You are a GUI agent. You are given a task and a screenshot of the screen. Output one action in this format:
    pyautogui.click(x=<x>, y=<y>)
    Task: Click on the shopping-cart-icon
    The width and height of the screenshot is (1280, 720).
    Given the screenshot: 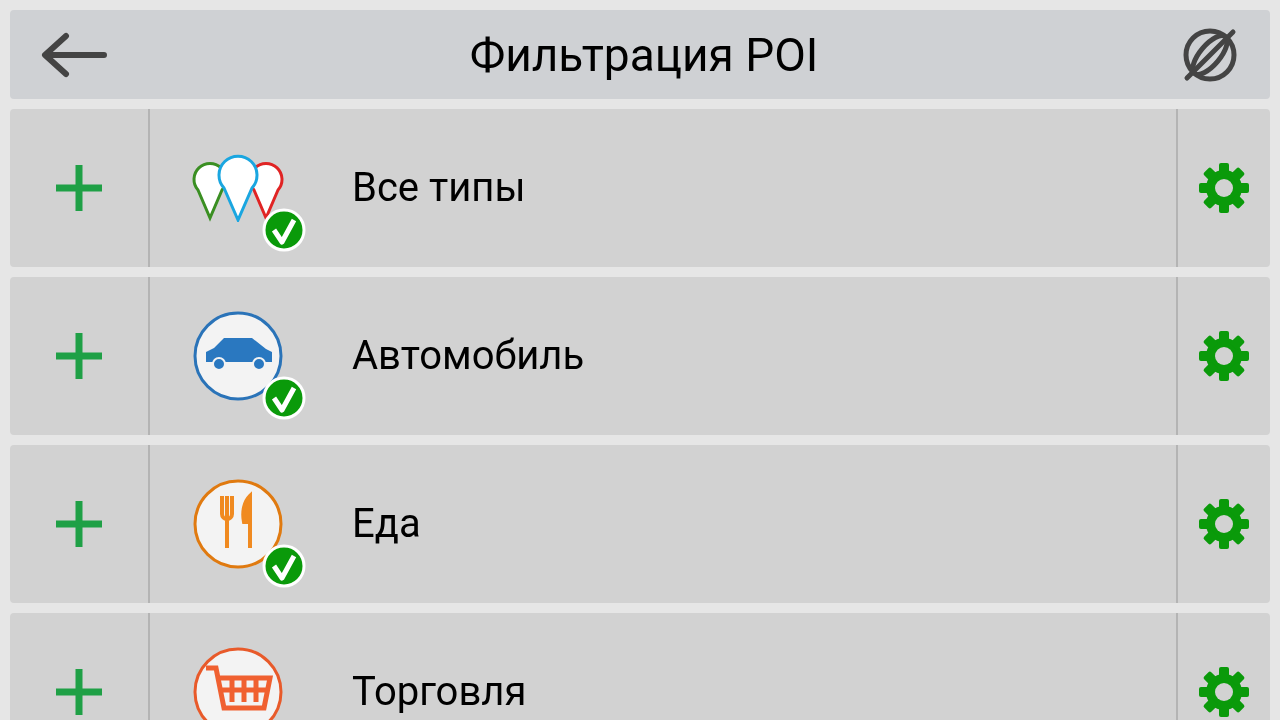 What is the action you would take?
    pyautogui.click(x=238, y=683)
    